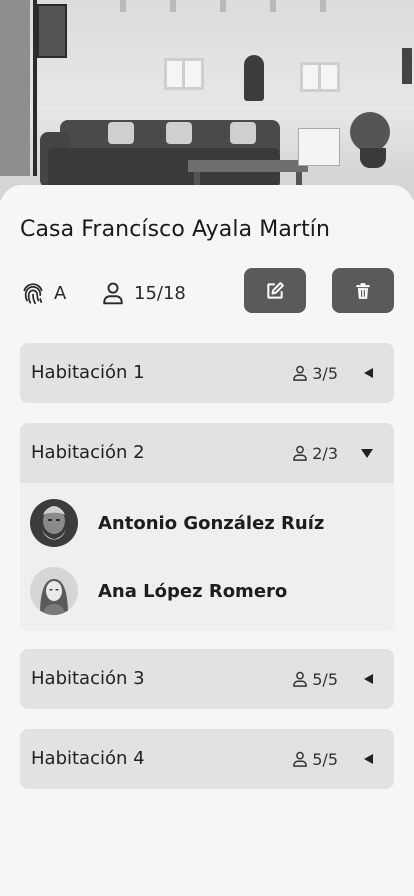  I want to click on room-header: Habitación 1 3/5, so click(207, 373).